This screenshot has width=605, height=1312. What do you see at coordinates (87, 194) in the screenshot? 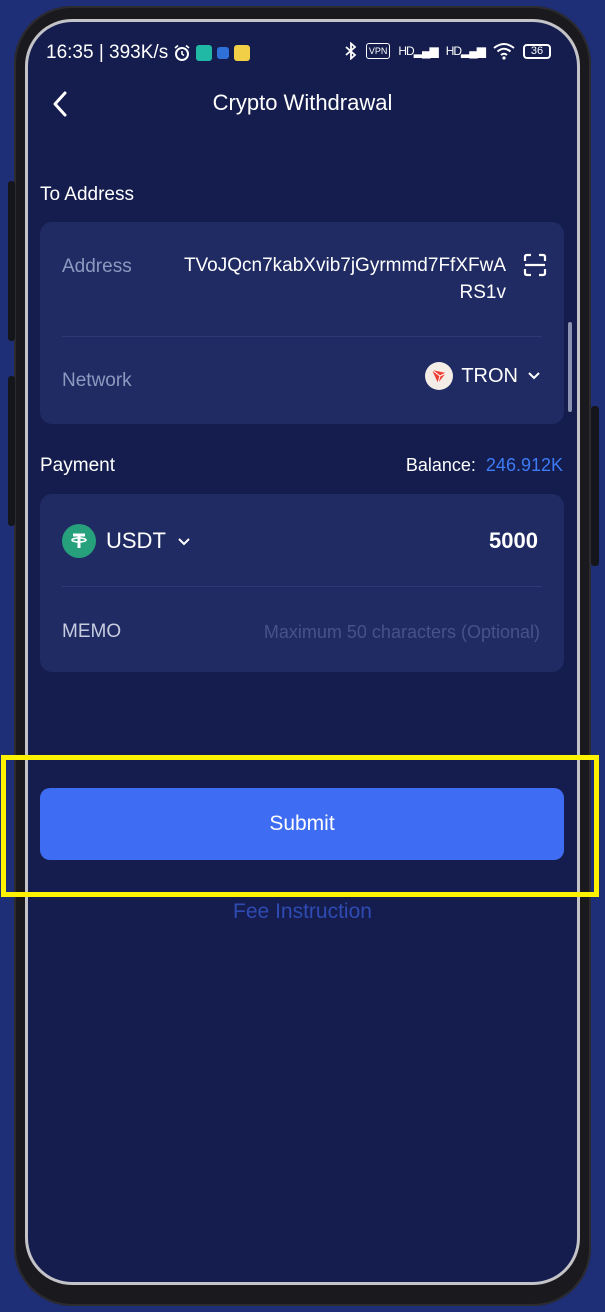
I see `to-address-label: To Address` at bounding box center [87, 194].